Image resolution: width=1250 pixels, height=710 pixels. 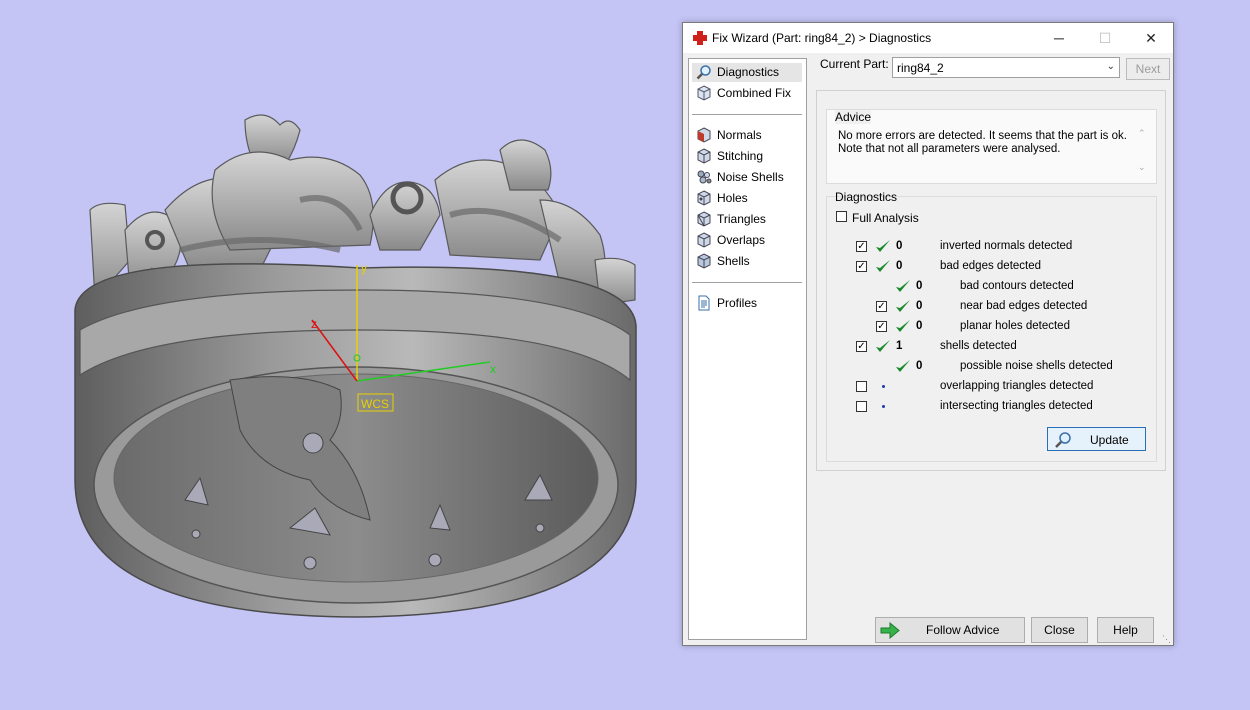 I want to click on z-axis-label: z, so click(x=314, y=324).